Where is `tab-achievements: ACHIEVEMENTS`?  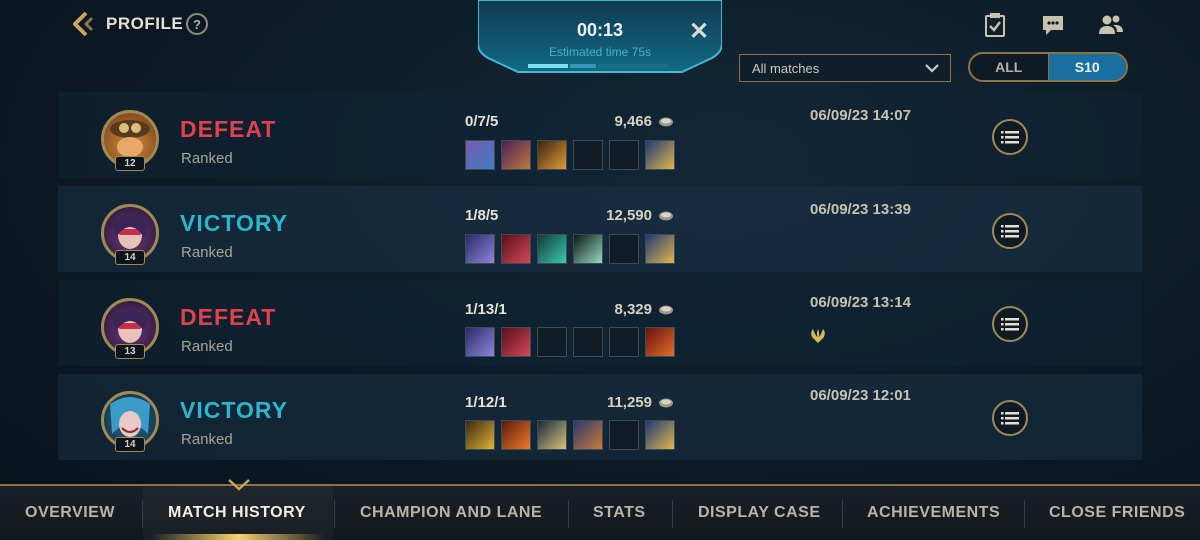 tab-achievements: ACHIEVEMENTS is located at coordinates (933, 513).